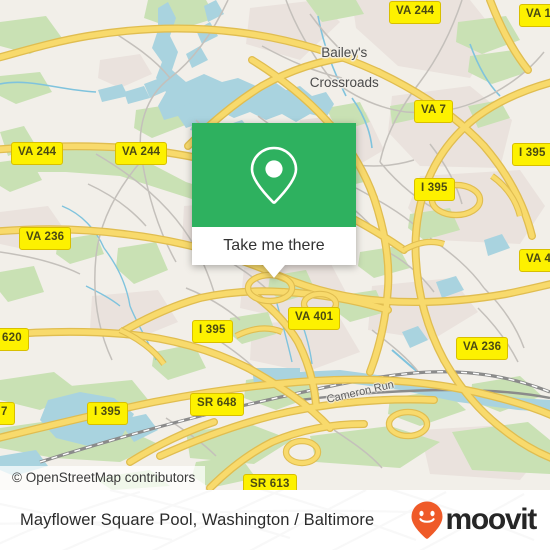 This screenshot has width=550, height=550. I want to click on road-shield: 620, so click(14, 339).